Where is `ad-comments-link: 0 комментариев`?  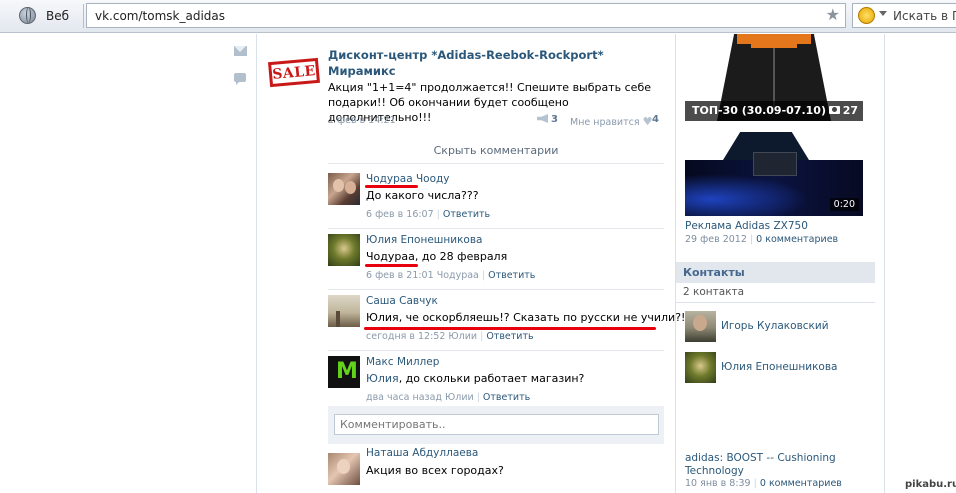
ad-comments-link: 0 комментариев is located at coordinates (801, 483).